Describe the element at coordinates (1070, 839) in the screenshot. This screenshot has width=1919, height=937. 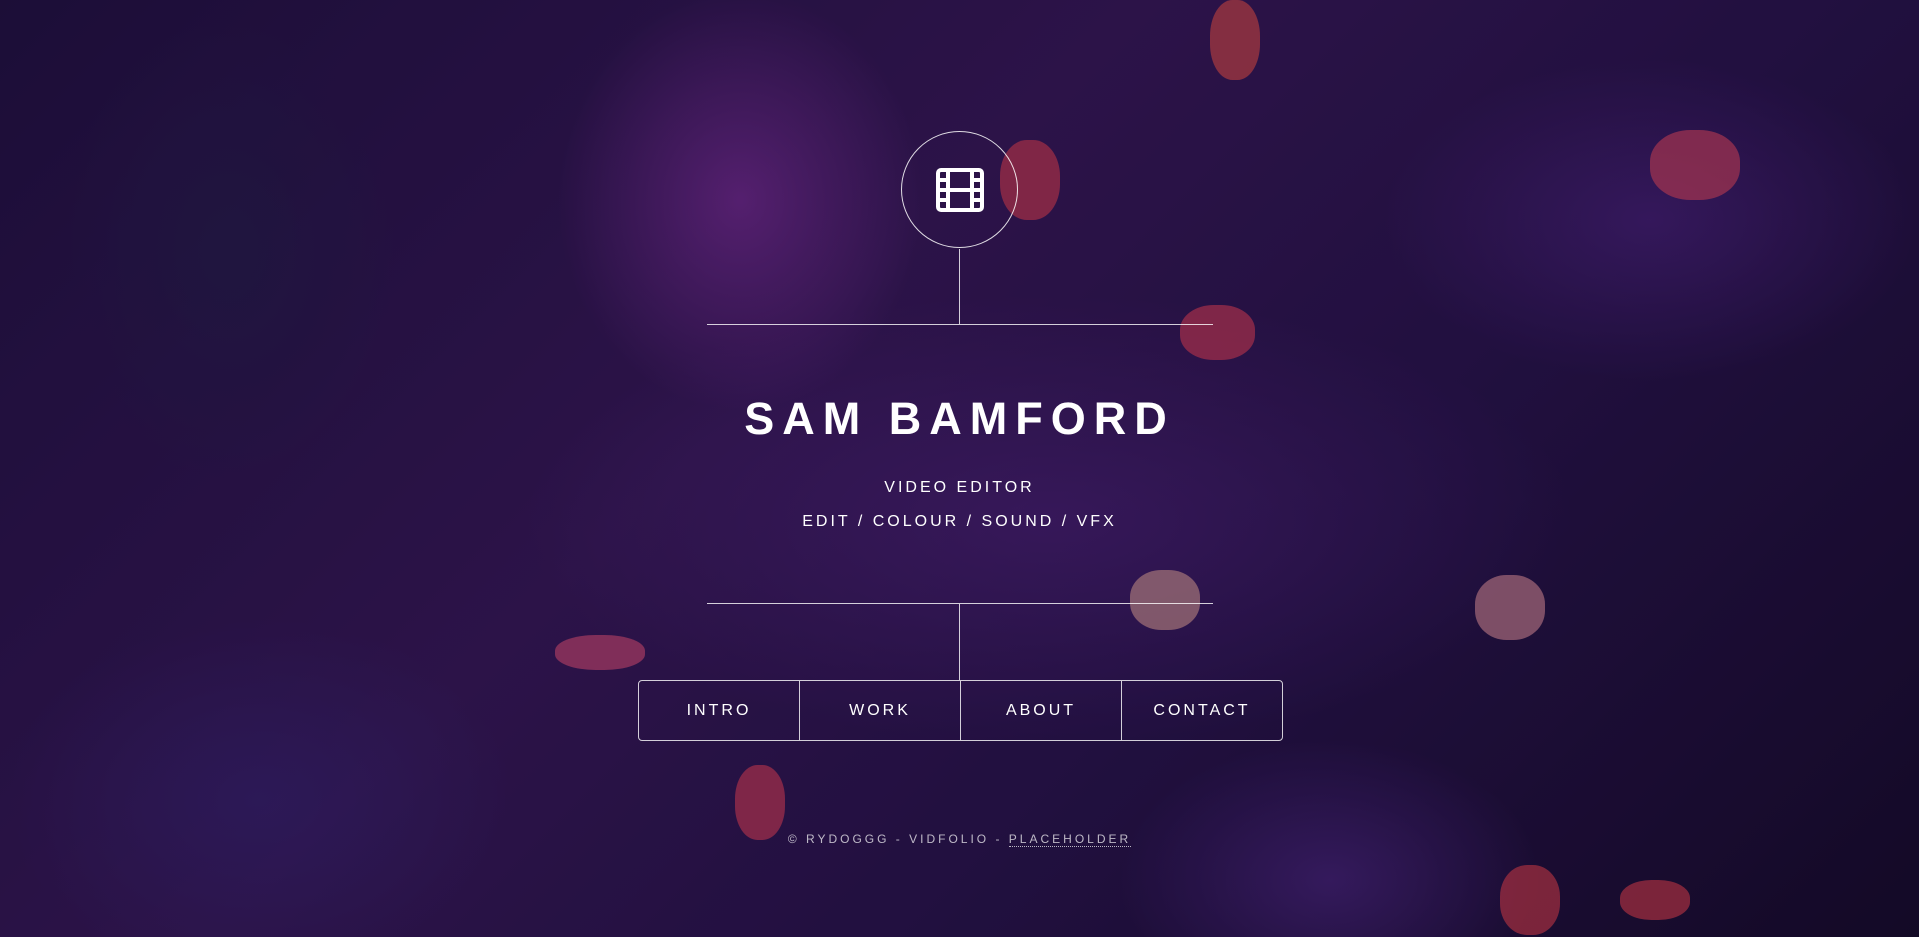
I see `footer-link: PLACEHOLDER` at that location.